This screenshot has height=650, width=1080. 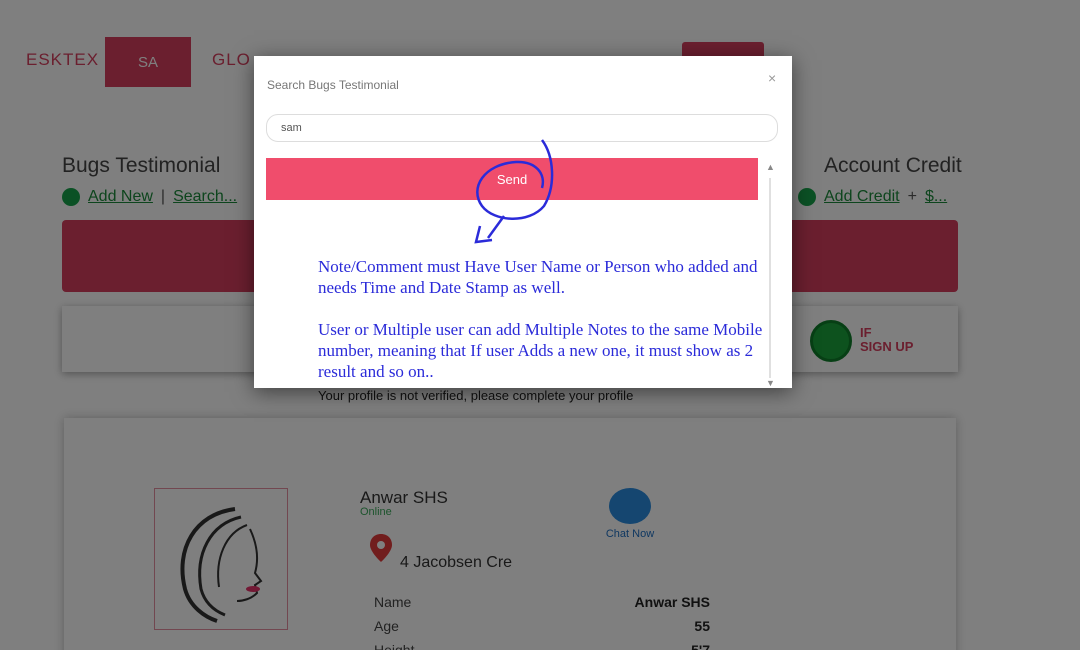 What do you see at coordinates (512, 179) in the screenshot?
I see `send-button: Send` at bounding box center [512, 179].